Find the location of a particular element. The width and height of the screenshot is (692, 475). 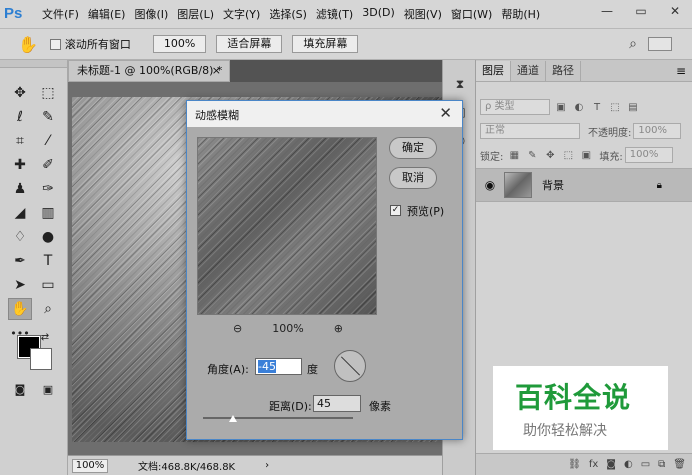

healing-brush-icon: ✚ is located at coordinates (20, 165).